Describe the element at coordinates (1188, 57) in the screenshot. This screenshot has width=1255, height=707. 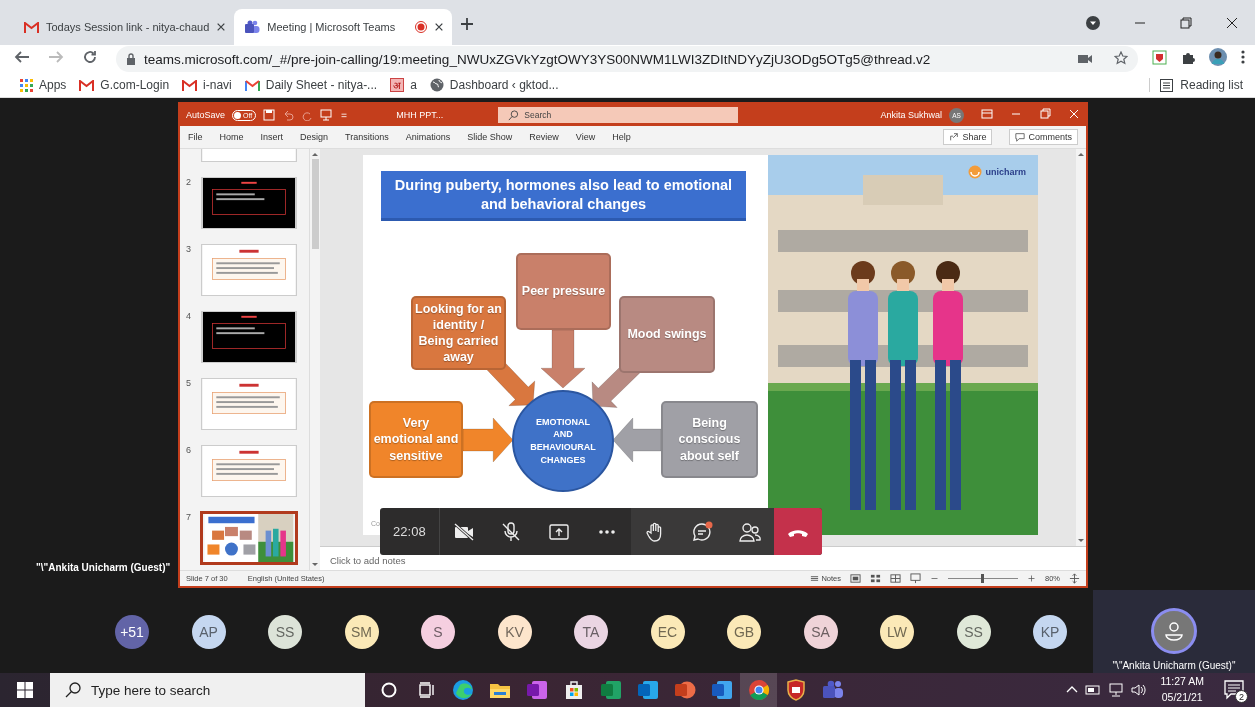
I see `puzzle-icon` at that location.